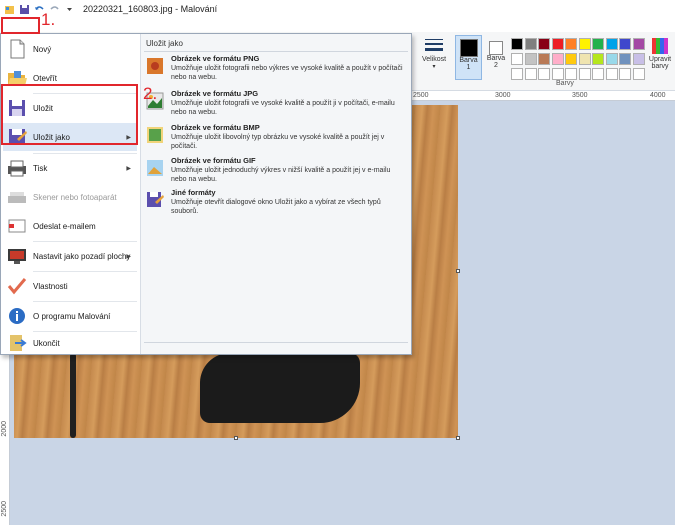 The height and width of the screenshot is (525, 675). What do you see at coordinates (24, 9) in the screenshot?
I see `save-icon` at bounding box center [24, 9].